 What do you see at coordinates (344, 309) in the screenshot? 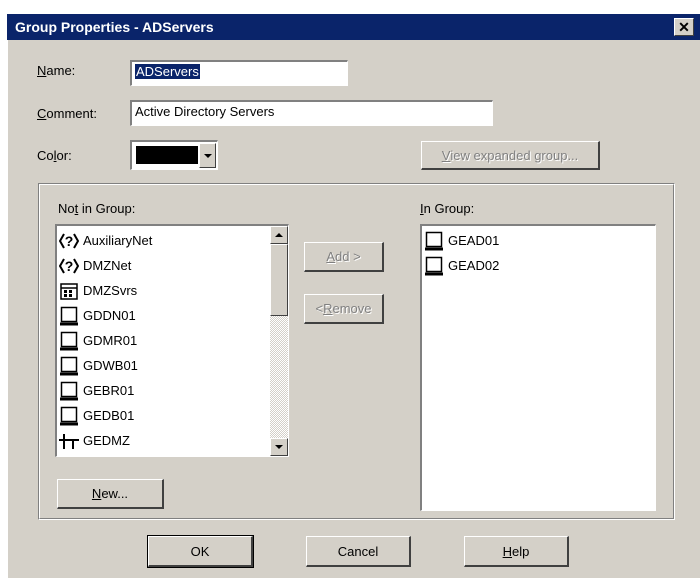
I see `remove-button: < Remove` at bounding box center [344, 309].